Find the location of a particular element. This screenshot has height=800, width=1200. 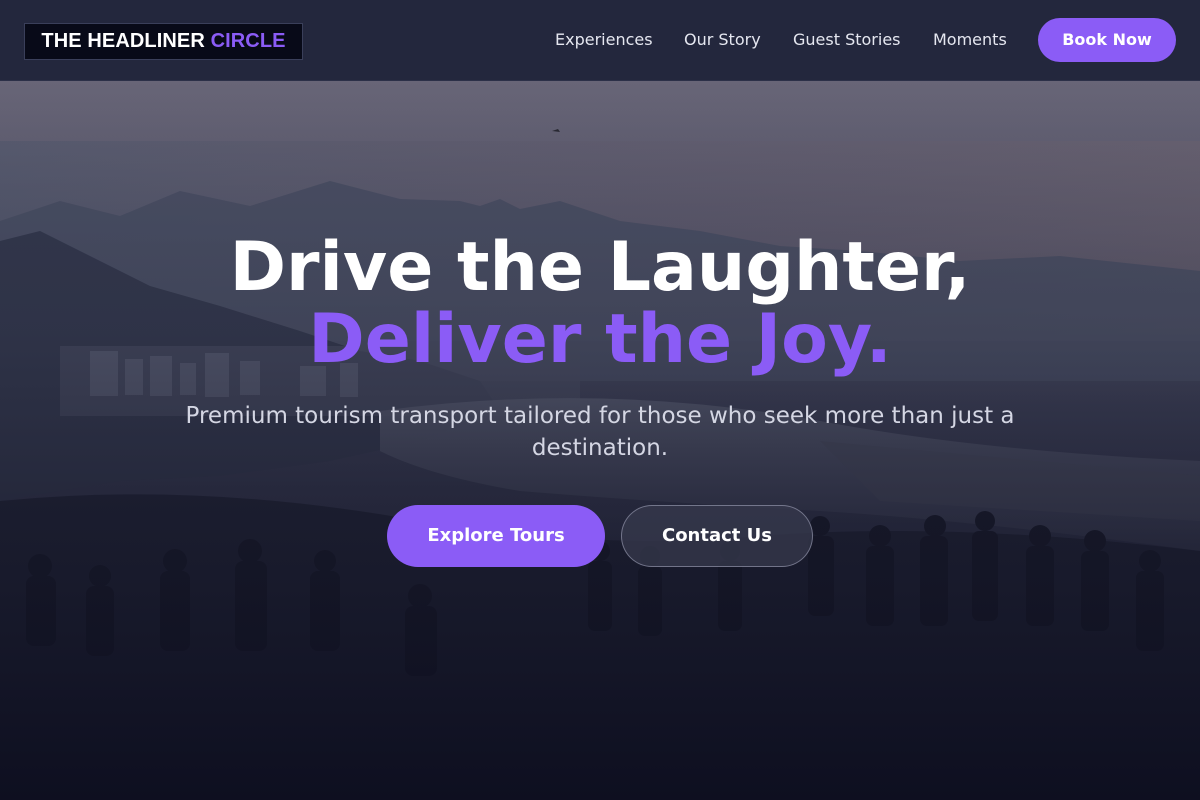

nav-link-experiences: Experiences is located at coordinates (604, 40).